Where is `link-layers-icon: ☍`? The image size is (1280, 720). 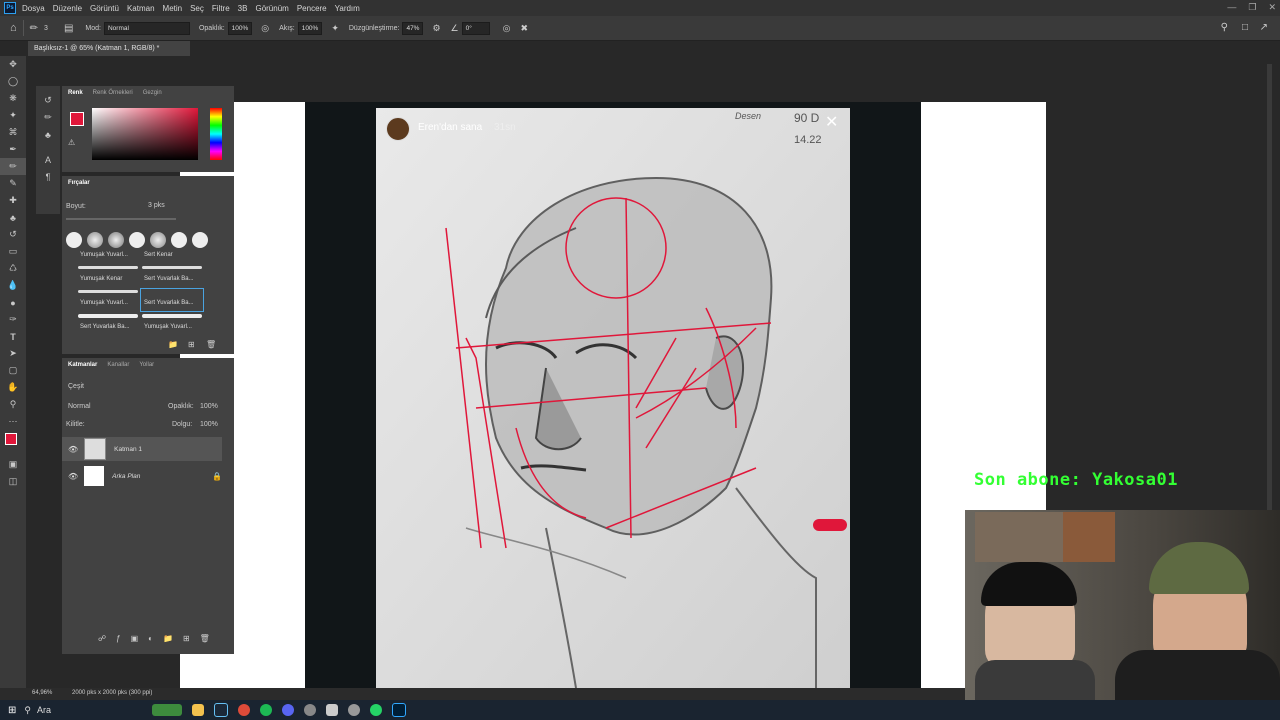 link-layers-icon: ☍ is located at coordinates (102, 638).